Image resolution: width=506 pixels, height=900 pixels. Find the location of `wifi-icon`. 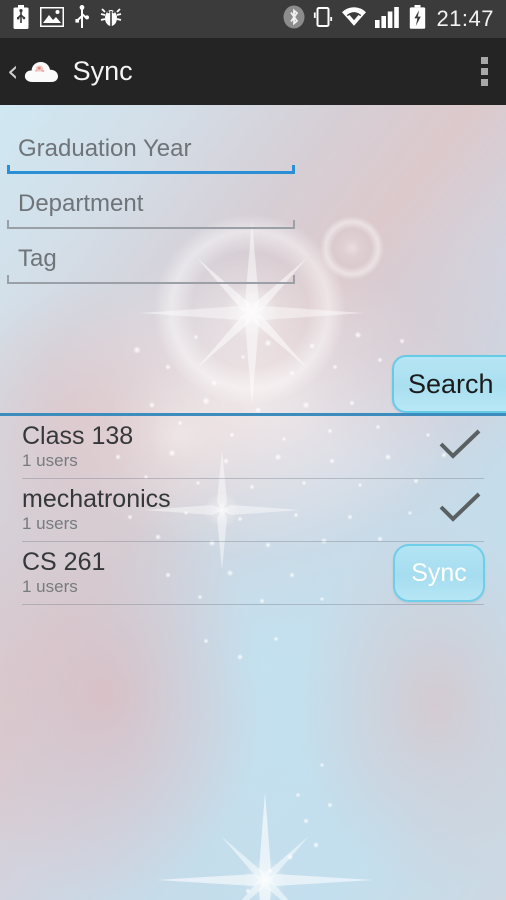

wifi-icon is located at coordinates (354, 19).